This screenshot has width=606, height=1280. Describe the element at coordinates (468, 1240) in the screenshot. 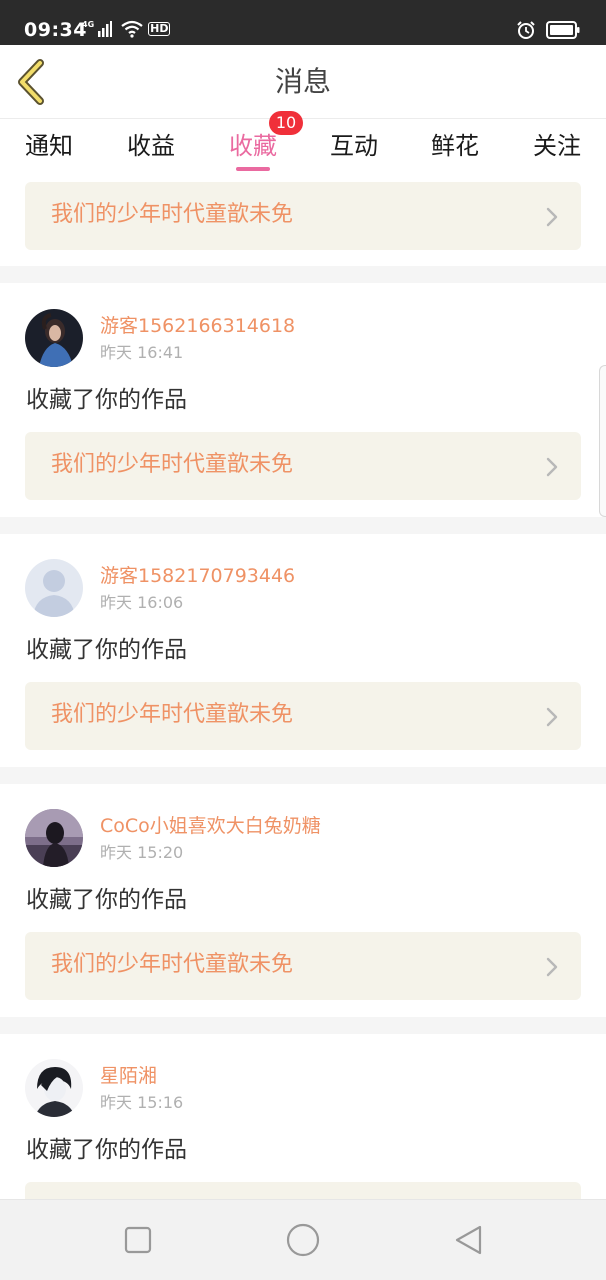

I see `triangle-back-icon` at that location.